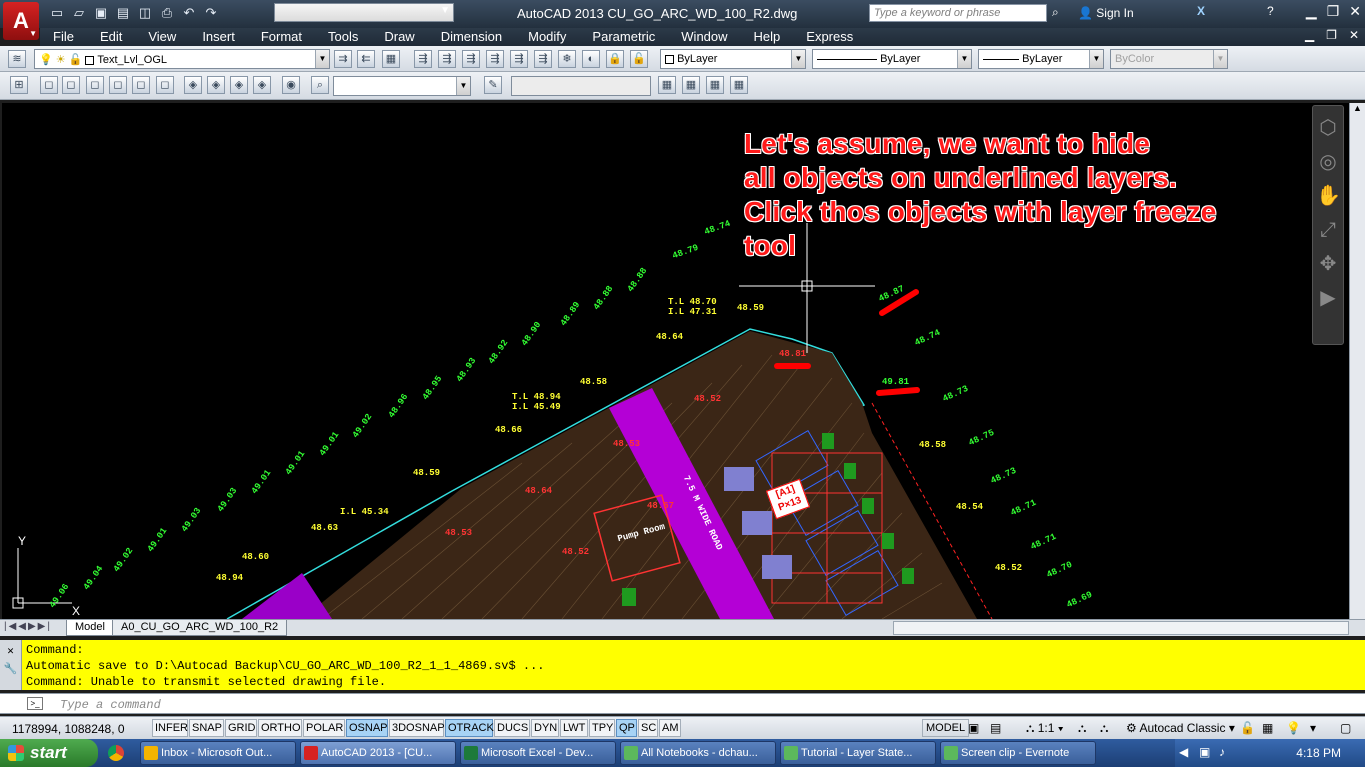 This screenshot has width=1365, height=767. Describe the element at coordinates (17, 59) in the screenshot. I see `layer-properties-icon: ≋` at that location.